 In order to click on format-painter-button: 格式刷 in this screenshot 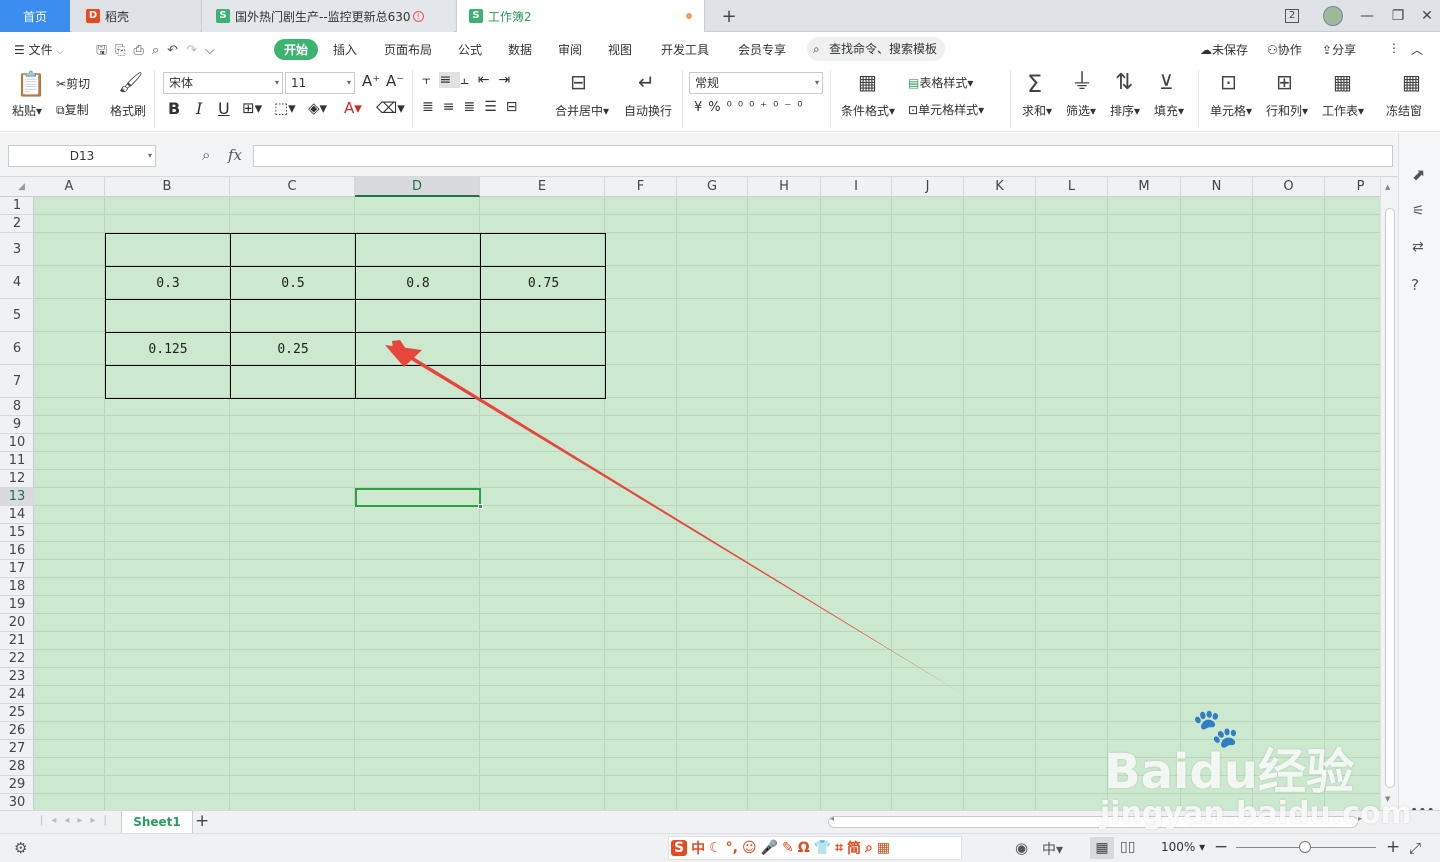, I will do `click(128, 110)`.